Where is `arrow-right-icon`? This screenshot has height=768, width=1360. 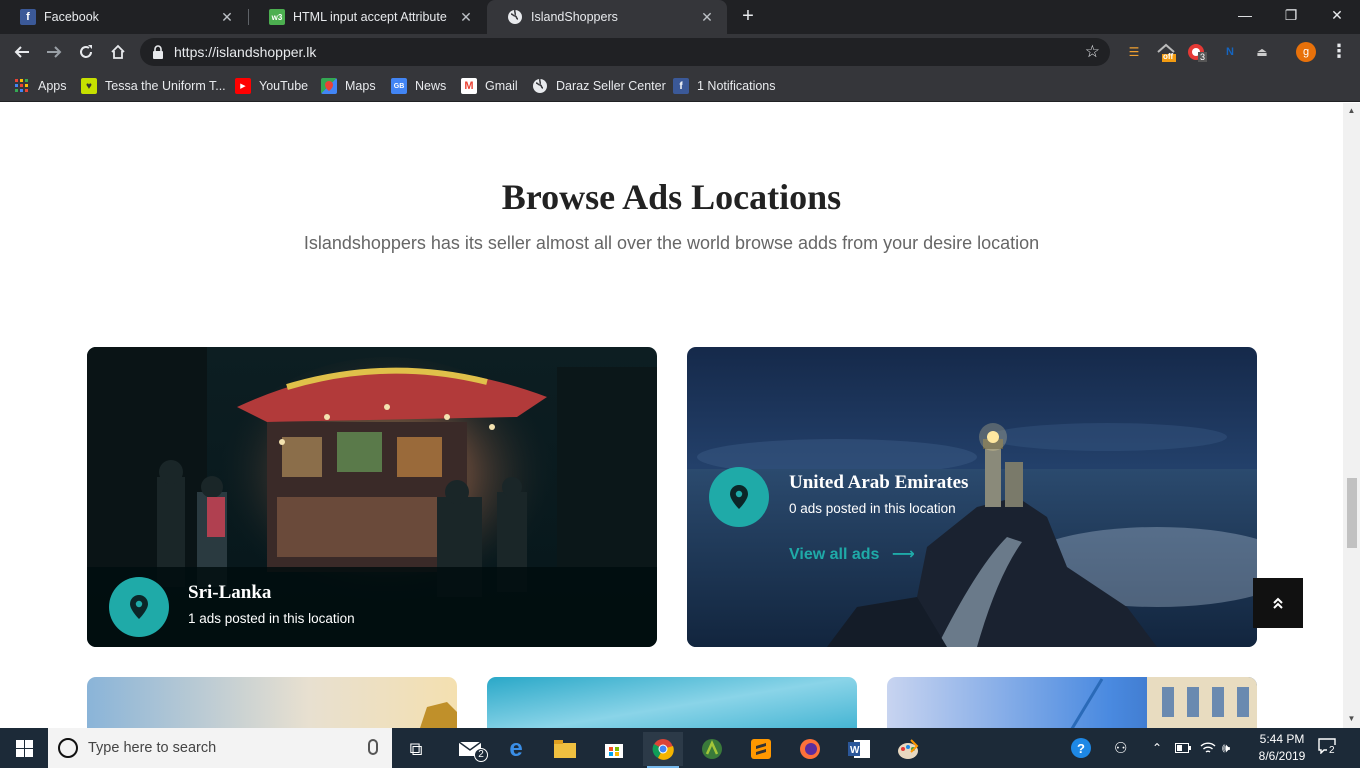
arrow-right-icon is located at coordinates (54, 52).